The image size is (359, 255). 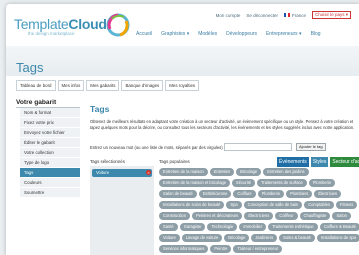 I want to click on popular-tag: Électricien, so click(x=328, y=194).